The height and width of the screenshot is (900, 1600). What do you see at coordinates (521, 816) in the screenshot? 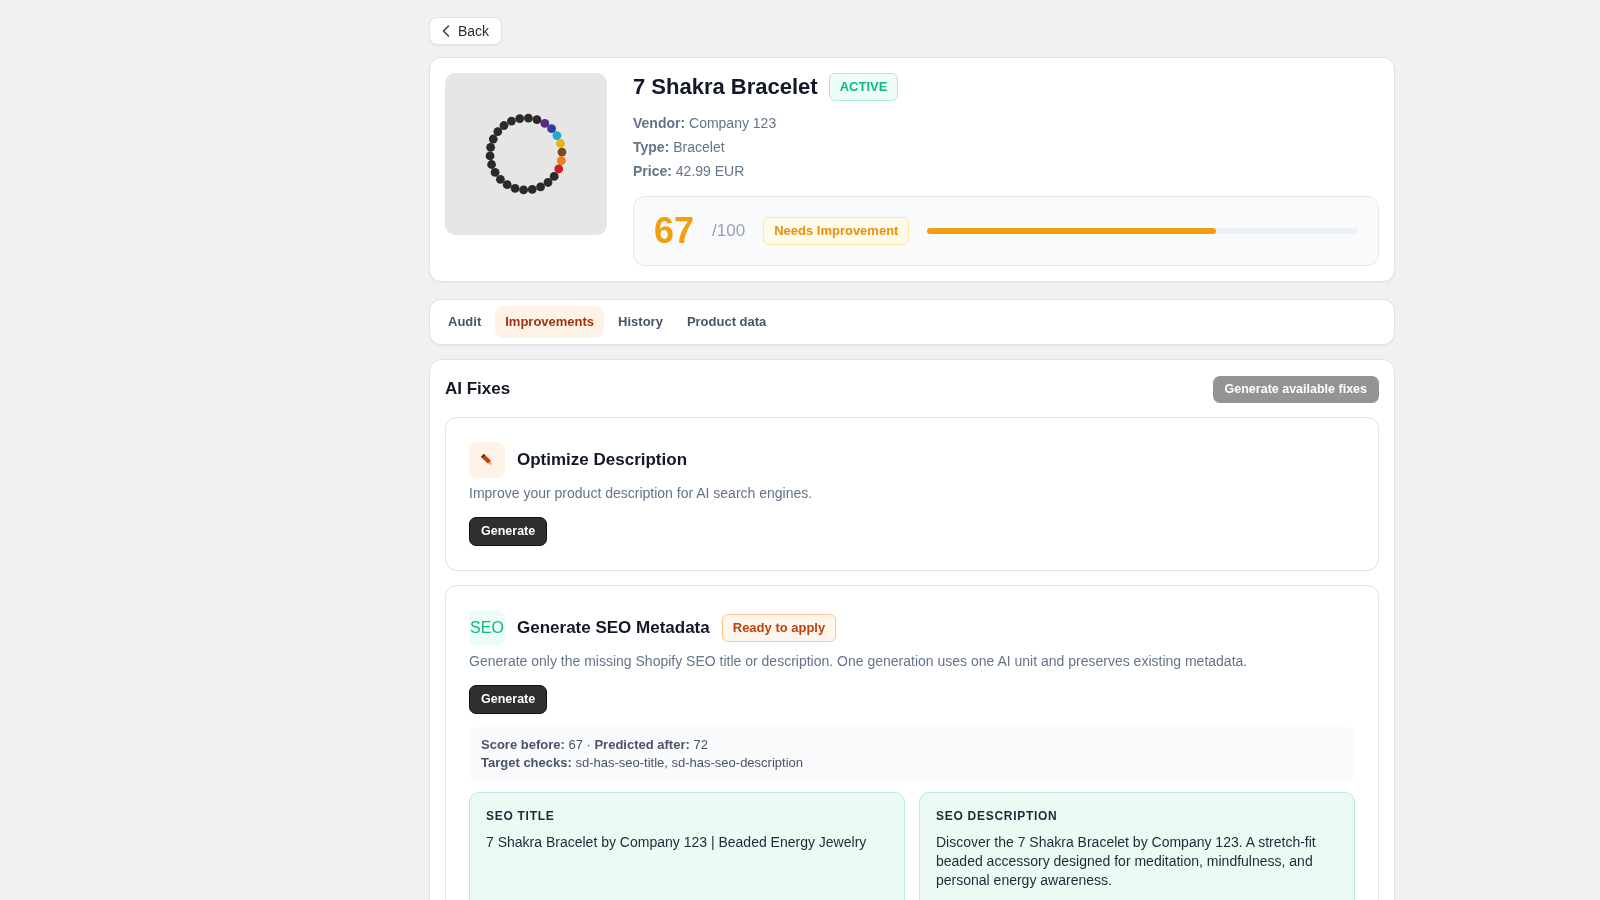
I see `output-label: SEO TITLE` at bounding box center [521, 816].